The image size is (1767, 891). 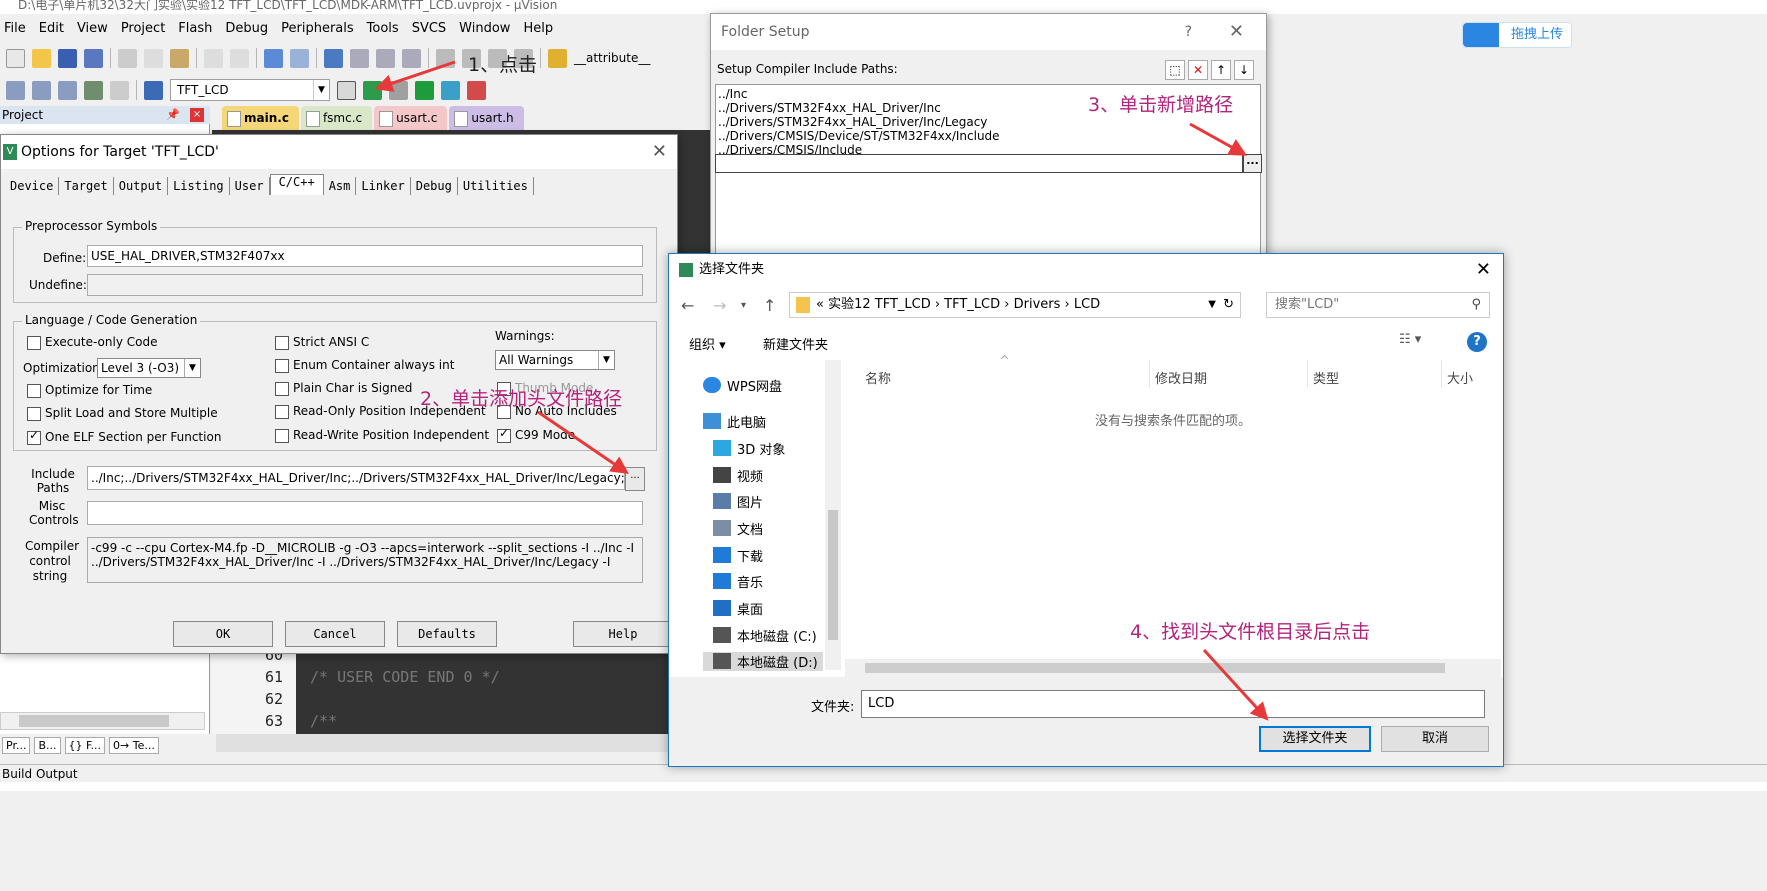 I want to click on arrow-step3, so click(x=1218, y=139).